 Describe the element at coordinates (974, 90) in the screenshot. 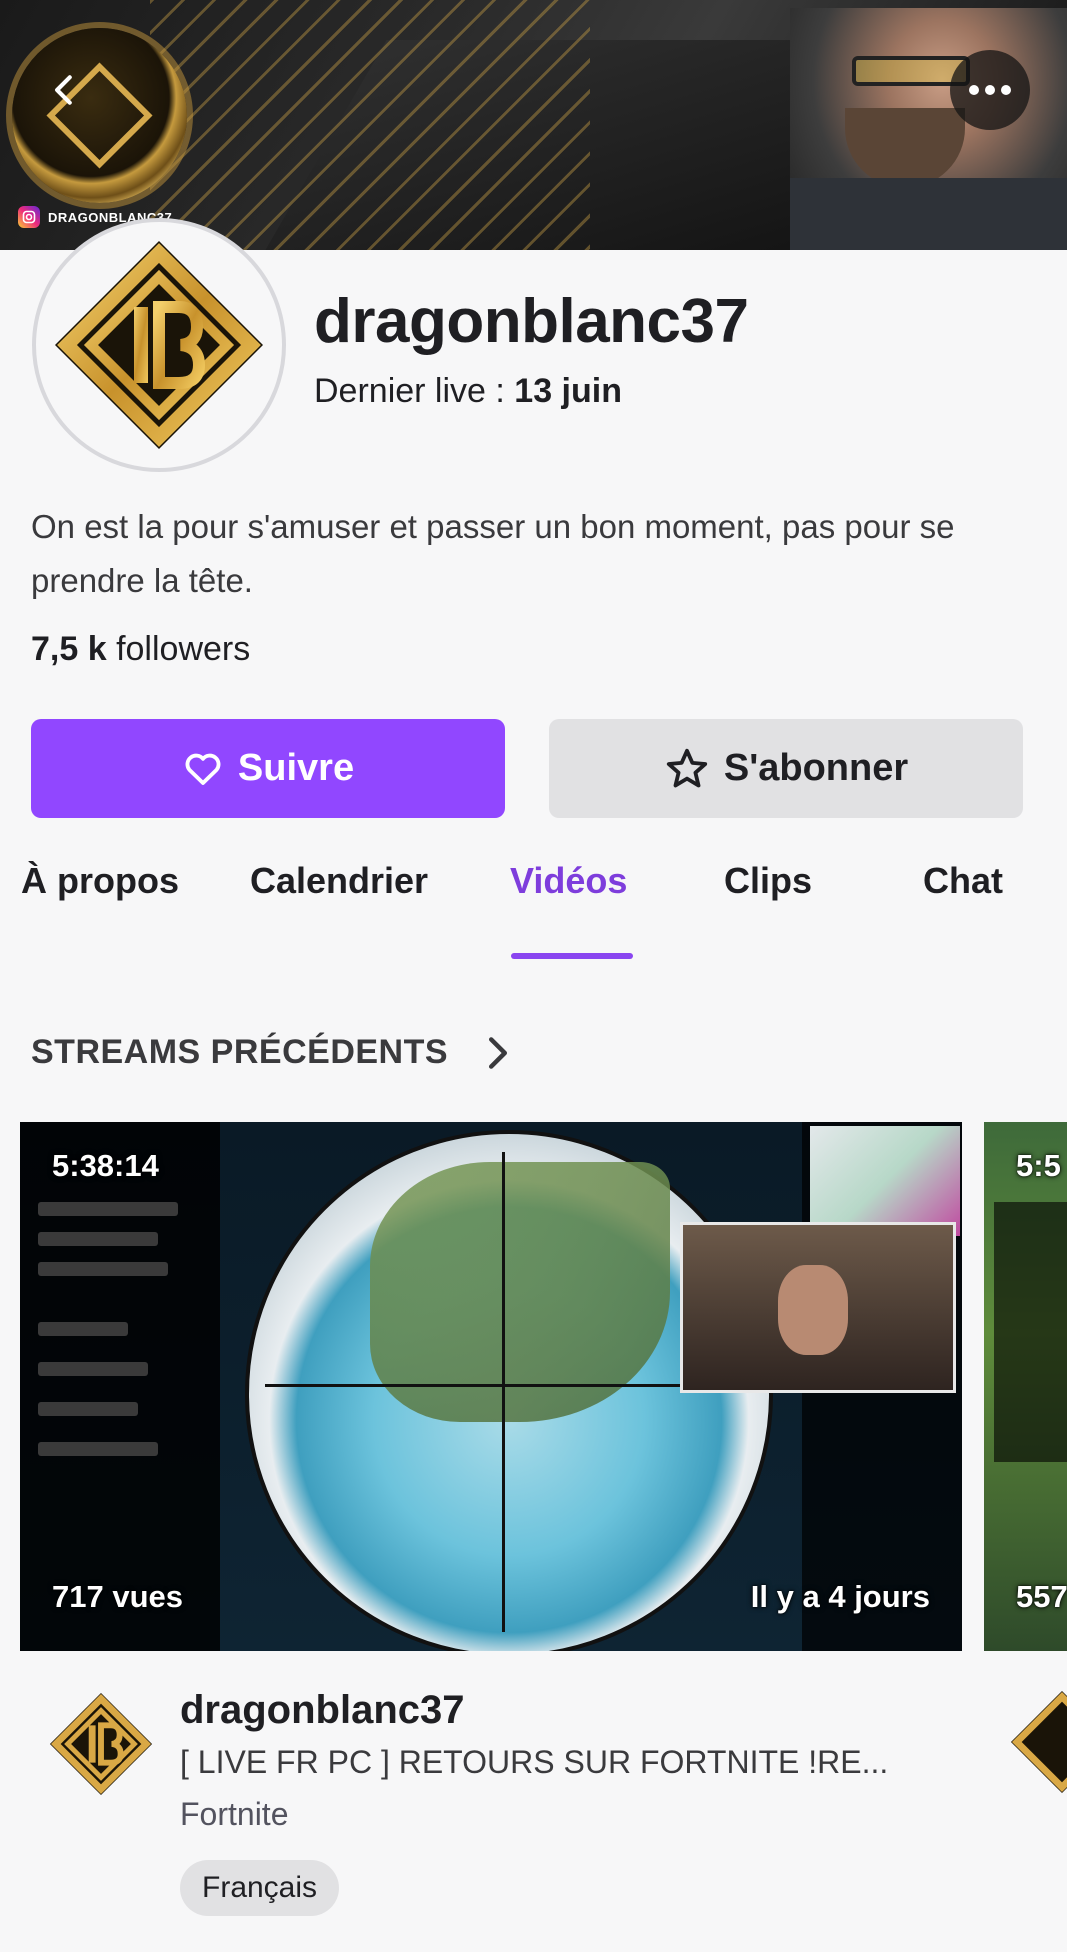

I see `more-dots-icon` at that location.